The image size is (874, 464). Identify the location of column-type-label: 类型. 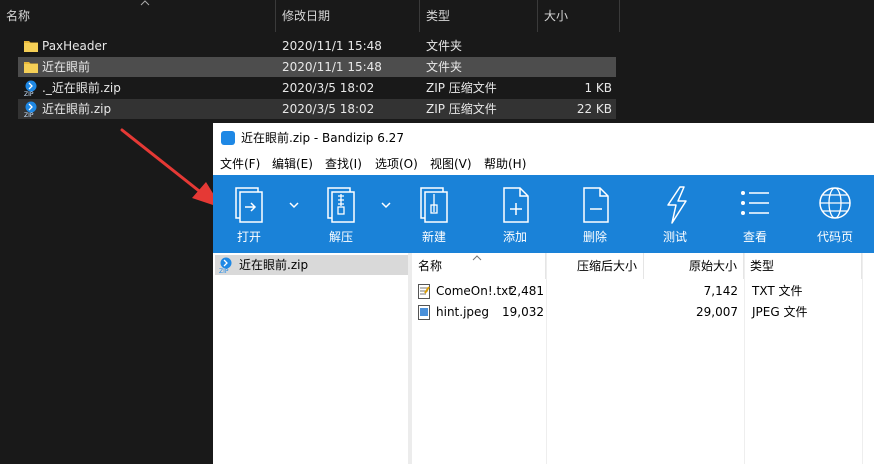
(438, 16).